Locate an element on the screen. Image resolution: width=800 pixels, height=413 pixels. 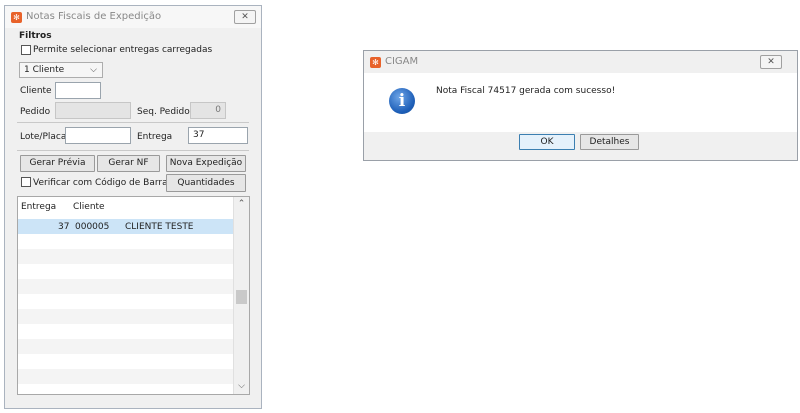
allow-loaded-label: Permite selecionar entregas carregadas is located at coordinates (123, 50).